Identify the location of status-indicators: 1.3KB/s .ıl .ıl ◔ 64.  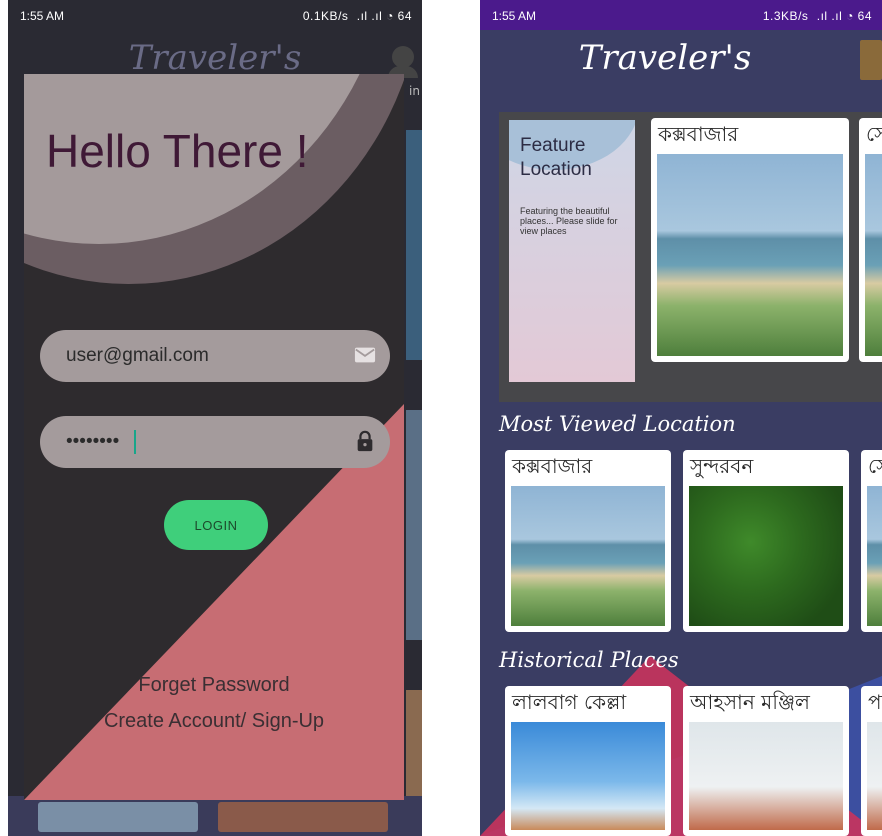
(817, 16).